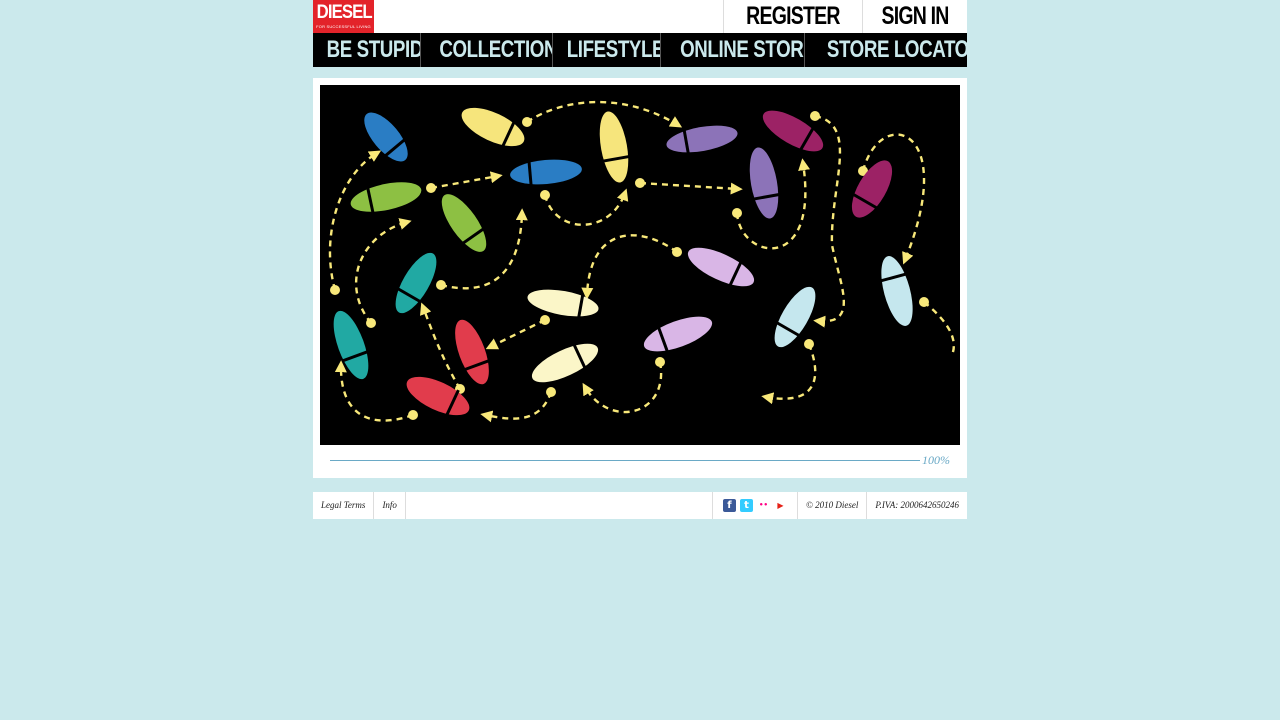  I want to click on nav-item-be-stupid: BE STUPID, so click(367, 50).